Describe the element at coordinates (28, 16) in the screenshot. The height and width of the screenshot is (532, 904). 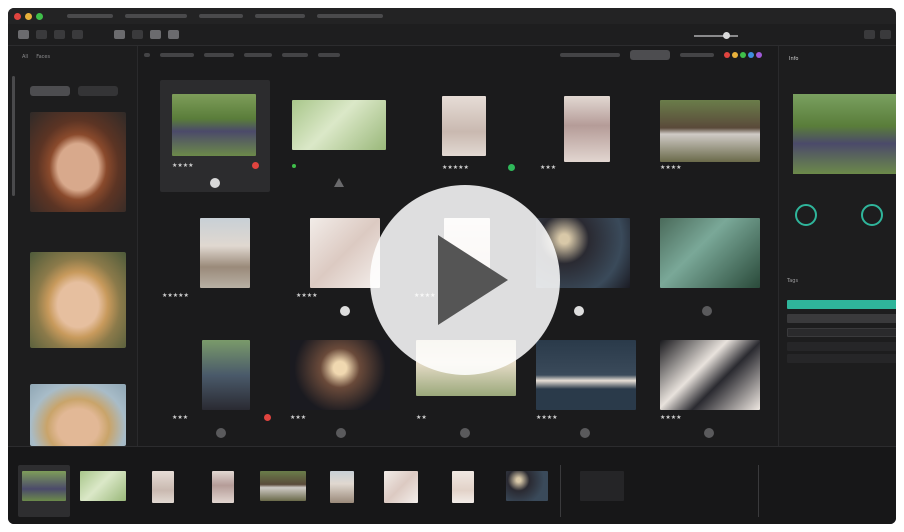
I see `minimize-dot-icon` at that location.